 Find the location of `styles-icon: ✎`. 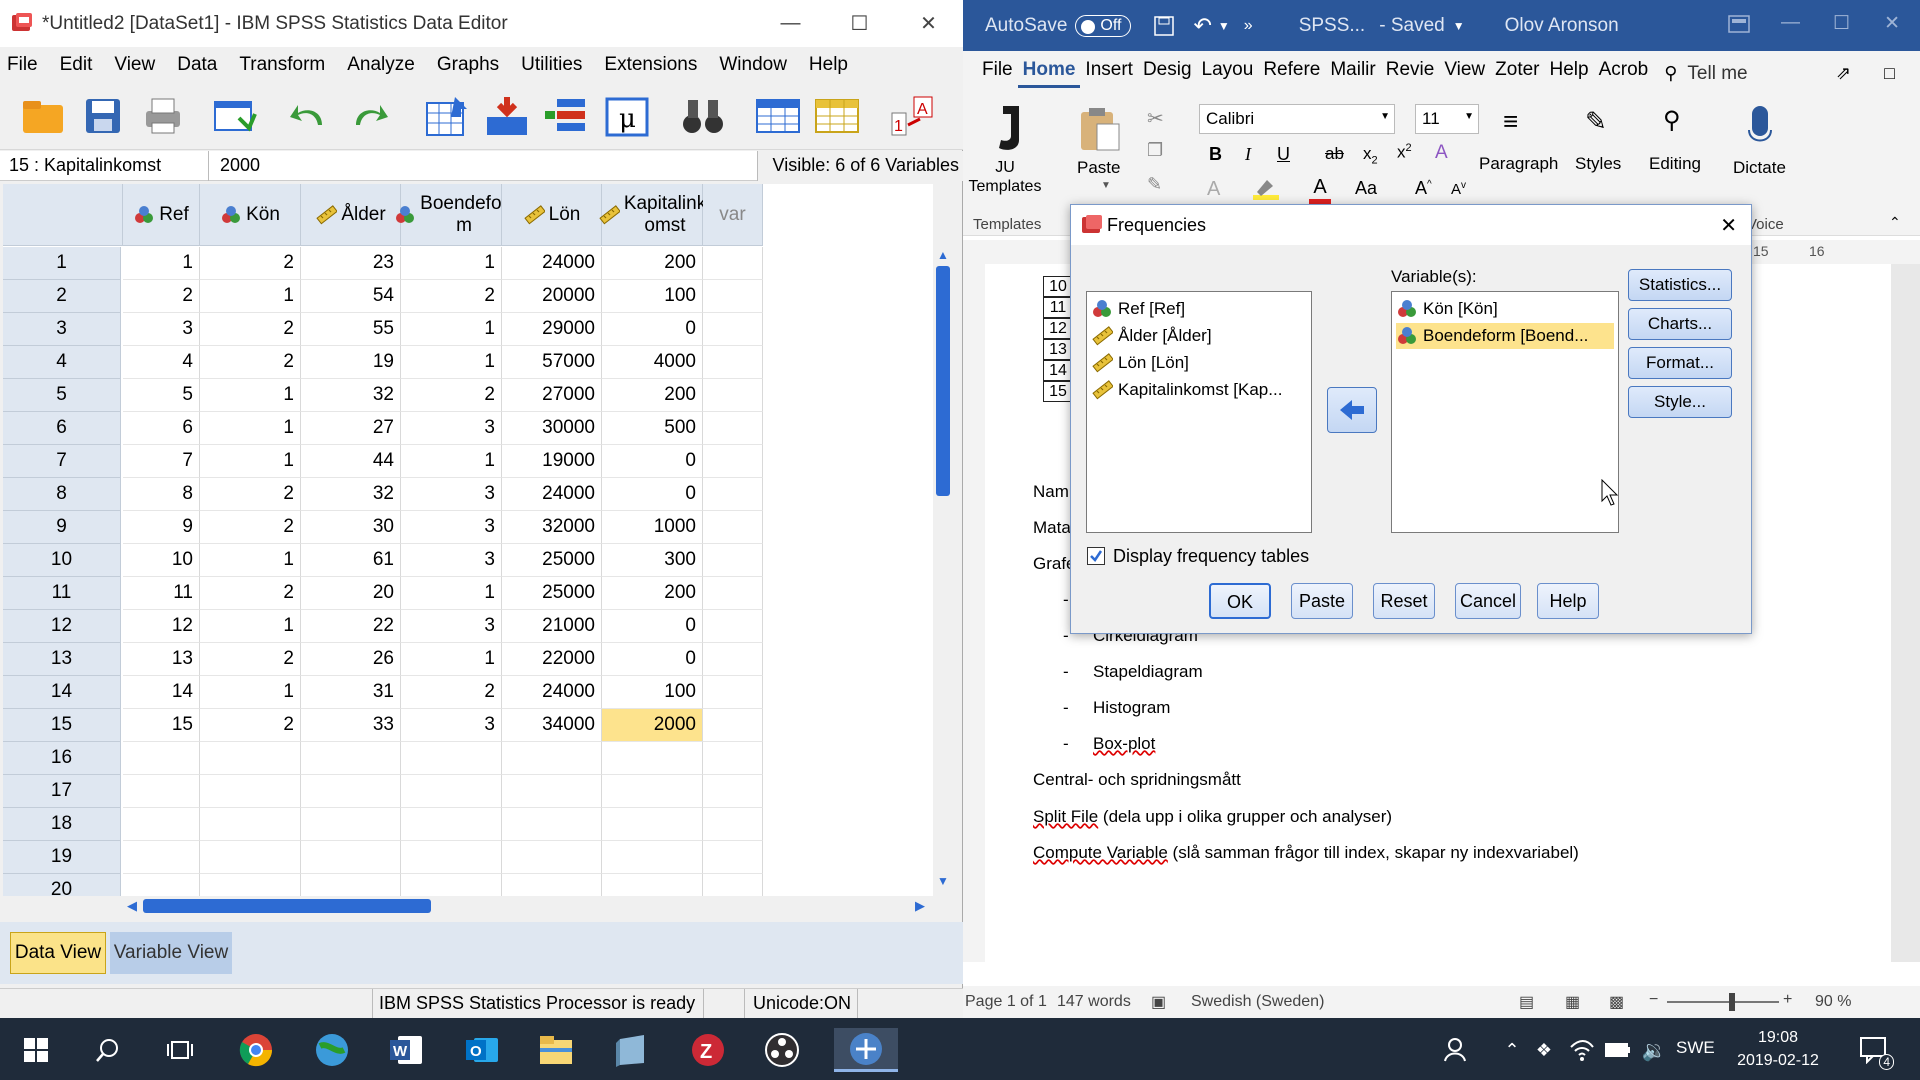

styles-icon: ✎ is located at coordinates (1596, 121).